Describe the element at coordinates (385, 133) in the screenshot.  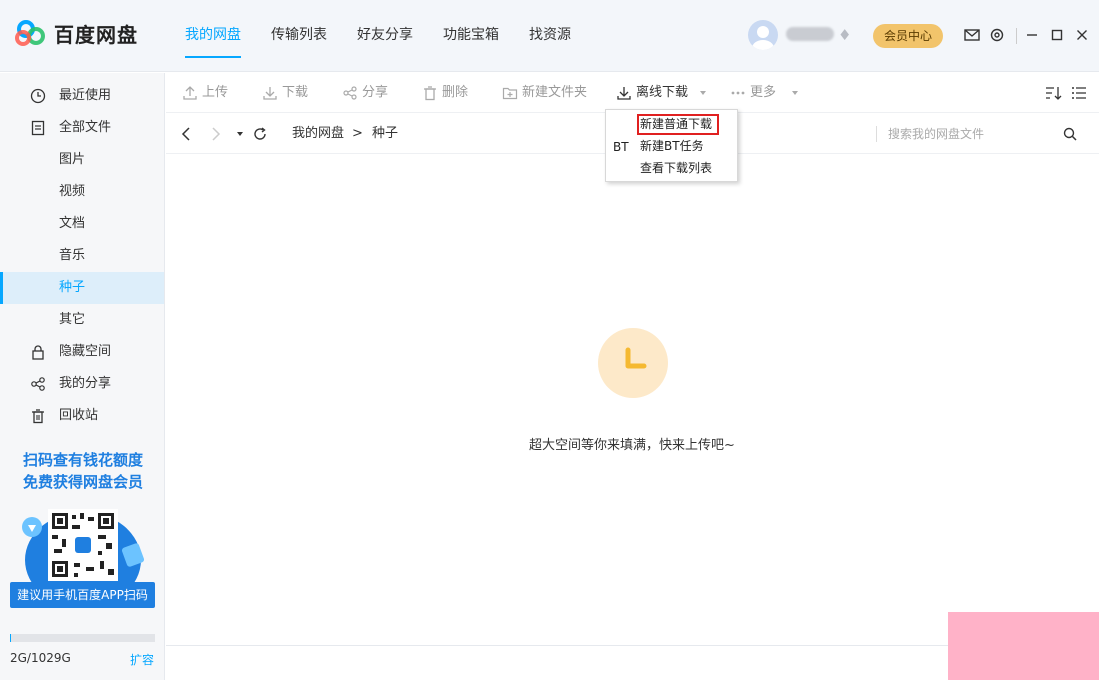
I see `breadcrumb-current: 种子` at that location.